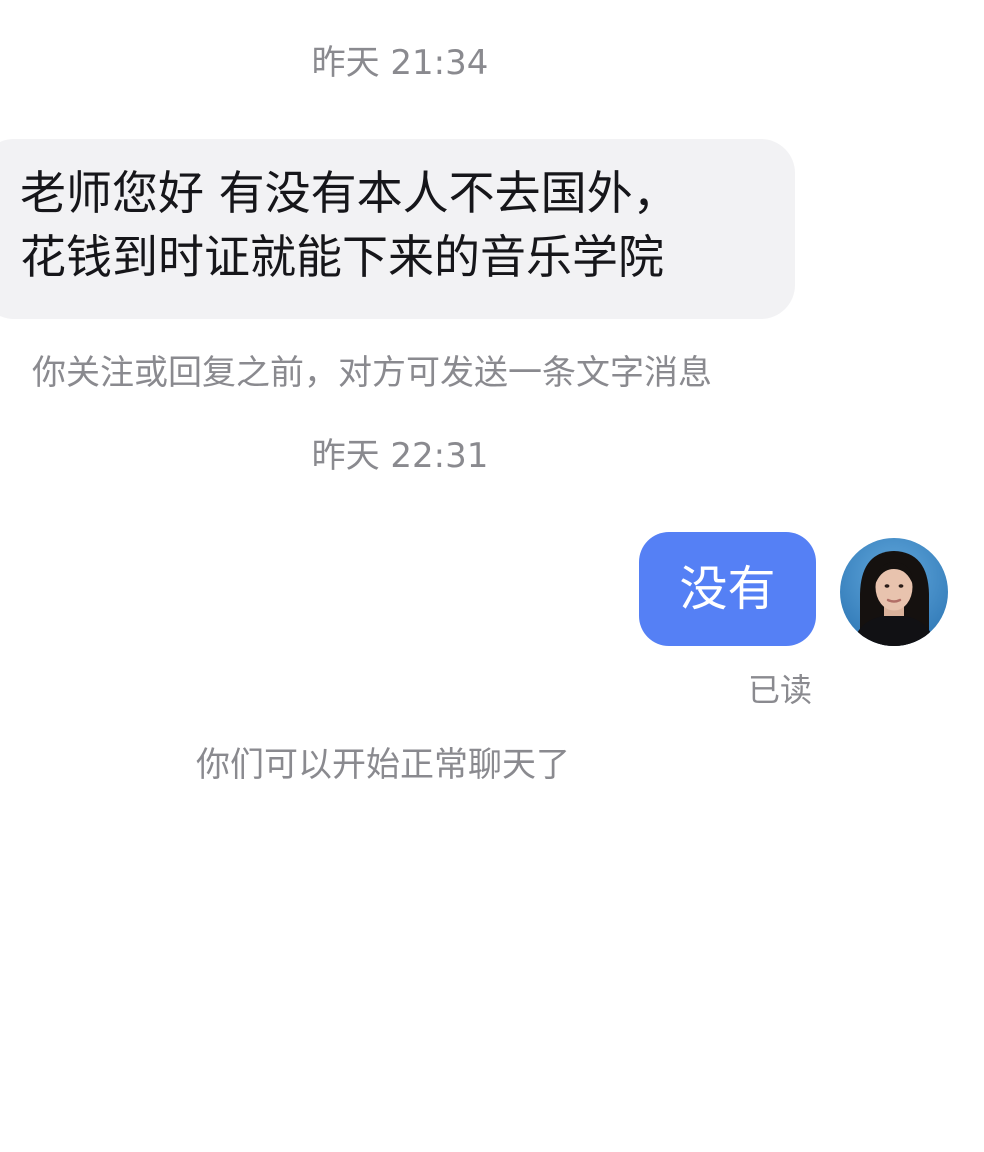  I want to click on incoming-message-bubble: 老师您好 有没有本人不去国外， 花钱到时证就能下来的音乐学院, so click(397, 229).